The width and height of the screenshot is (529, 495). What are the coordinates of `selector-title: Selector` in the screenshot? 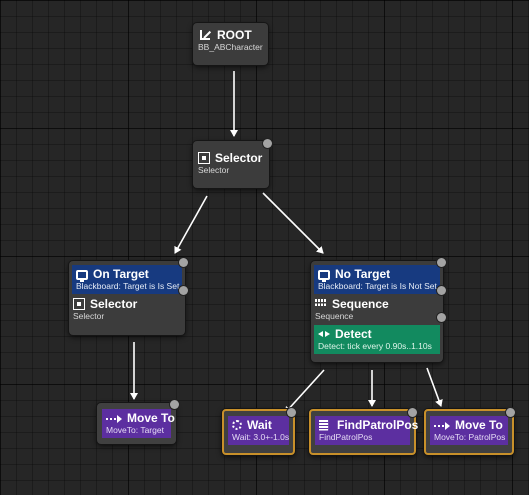 It's located at (239, 158).